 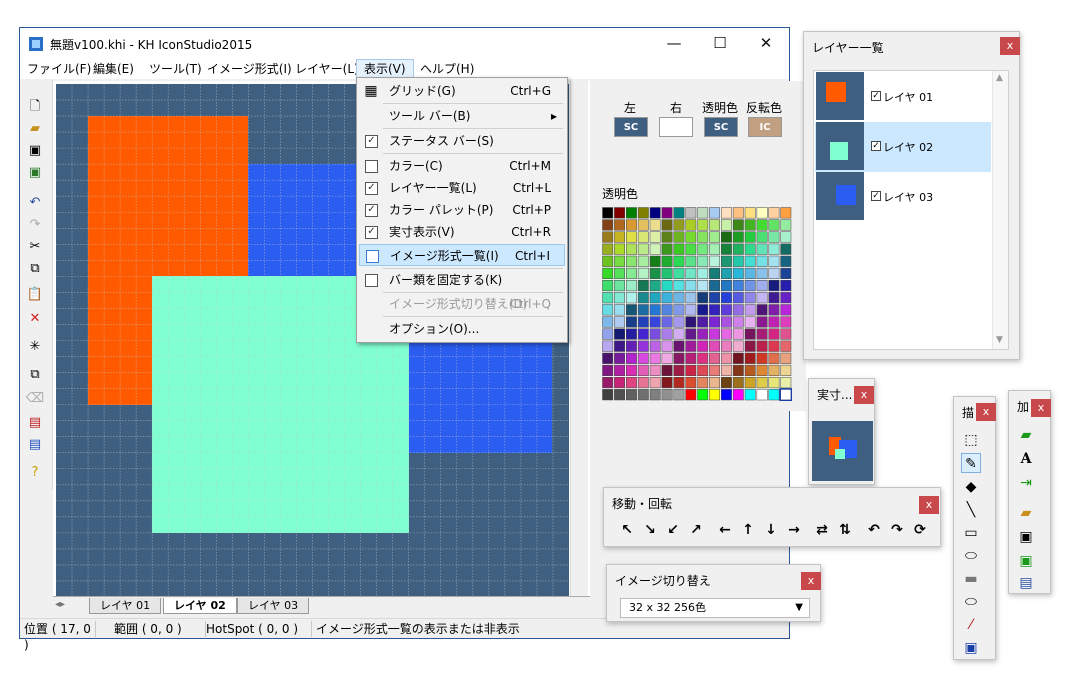 What do you see at coordinates (462, 280) in the screenshot?
I see `menu-item-lockbars: バー類を固定する(K)` at bounding box center [462, 280].